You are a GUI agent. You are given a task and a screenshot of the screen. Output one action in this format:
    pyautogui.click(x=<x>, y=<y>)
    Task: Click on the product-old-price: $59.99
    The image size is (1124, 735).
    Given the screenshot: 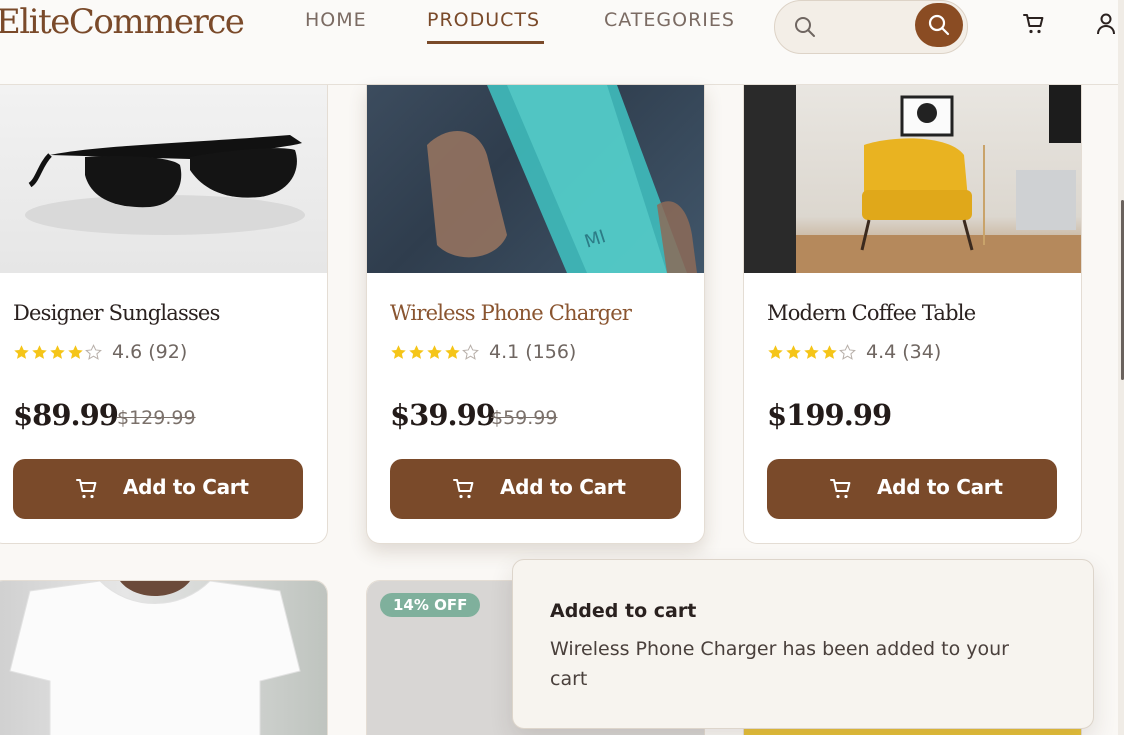 What is the action you would take?
    pyautogui.click(x=524, y=418)
    